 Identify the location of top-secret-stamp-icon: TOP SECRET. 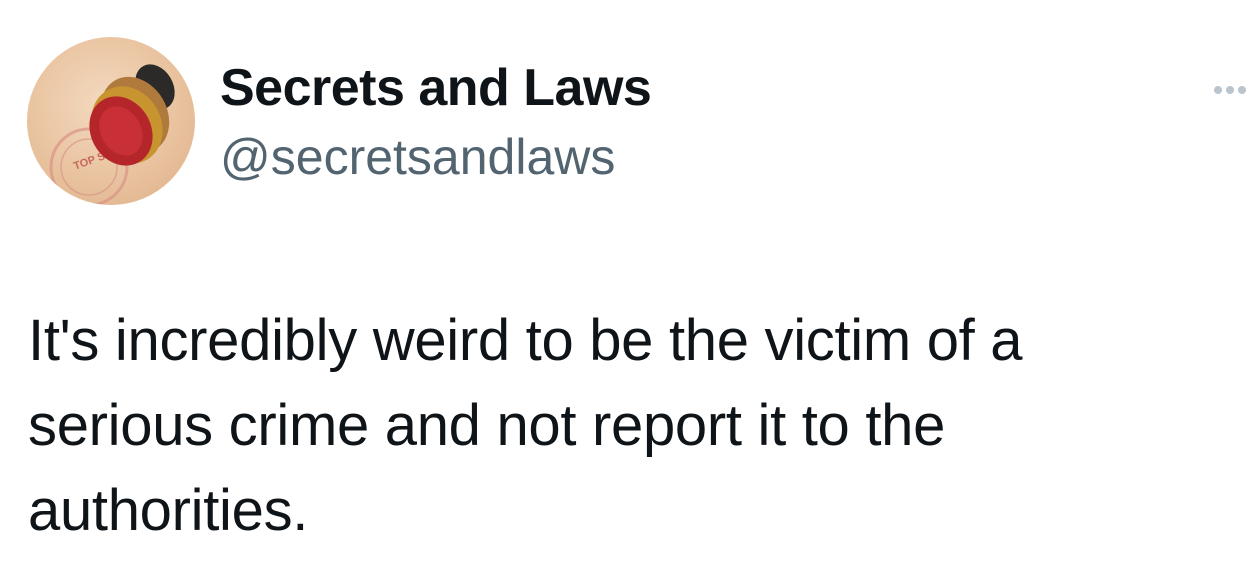
(112, 134).